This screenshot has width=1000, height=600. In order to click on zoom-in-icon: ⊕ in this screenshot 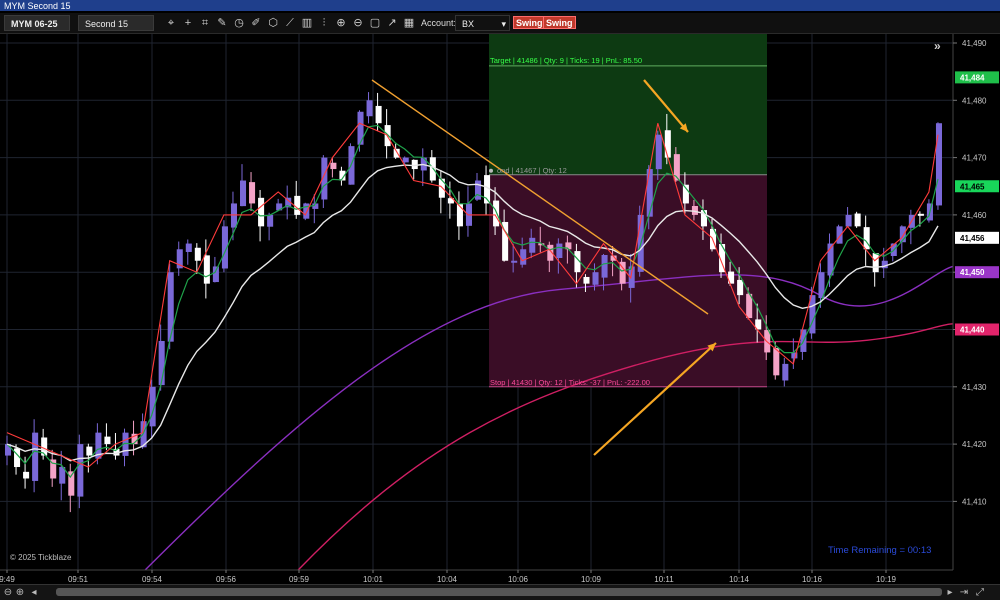, I will do `click(20, 592)`.